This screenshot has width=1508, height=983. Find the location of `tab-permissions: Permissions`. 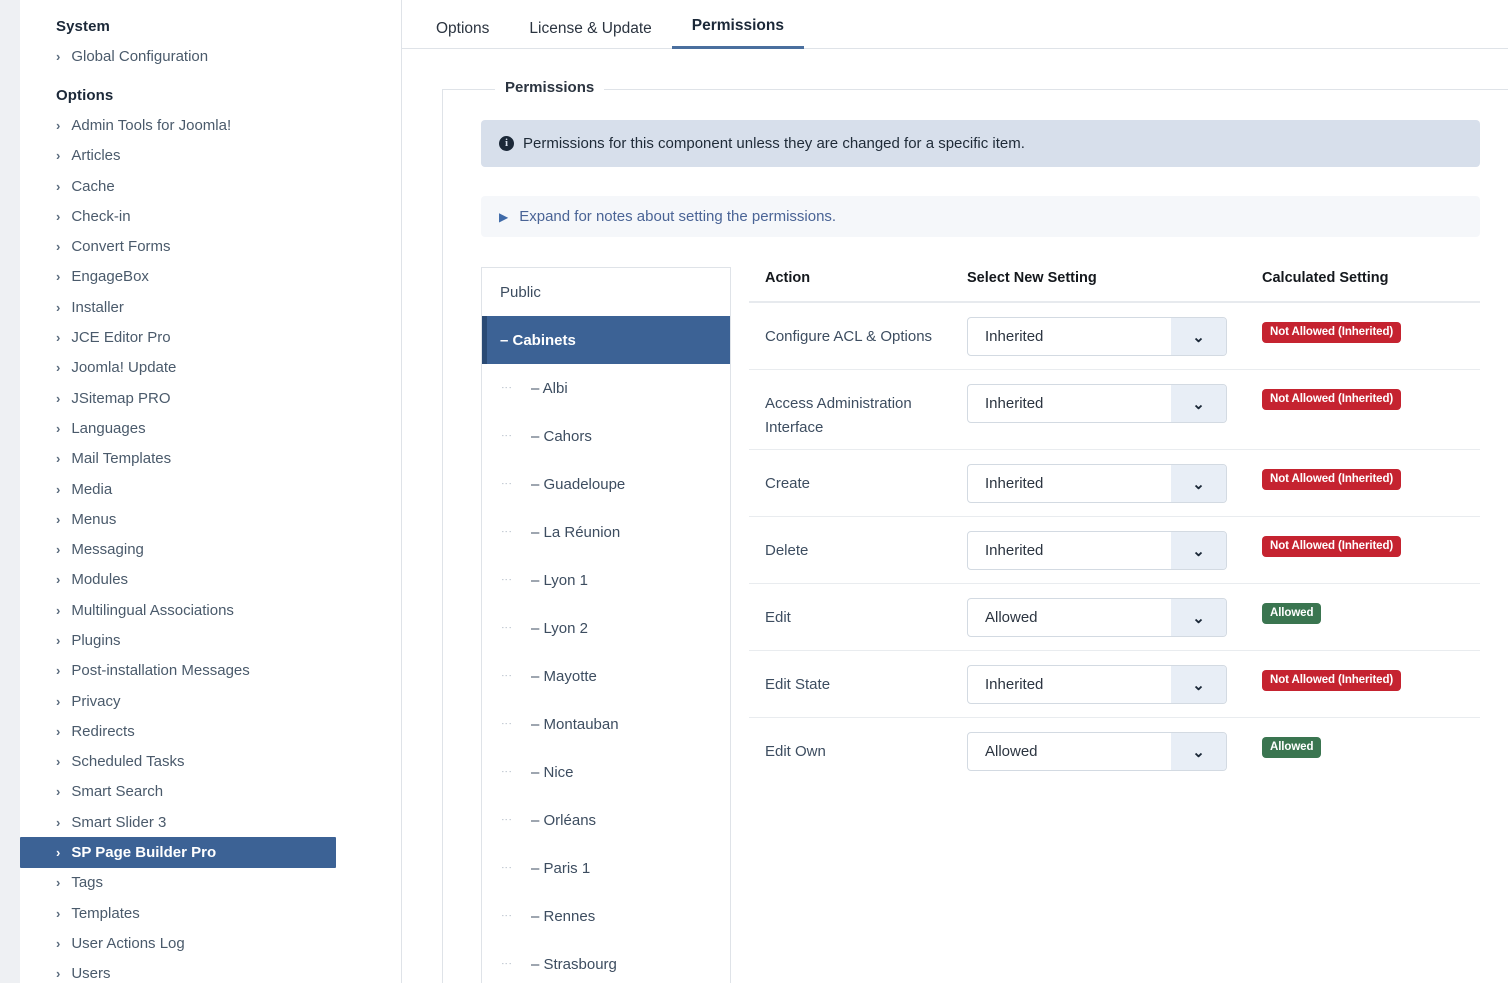

tab-permissions: Permissions is located at coordinates (737, 27).